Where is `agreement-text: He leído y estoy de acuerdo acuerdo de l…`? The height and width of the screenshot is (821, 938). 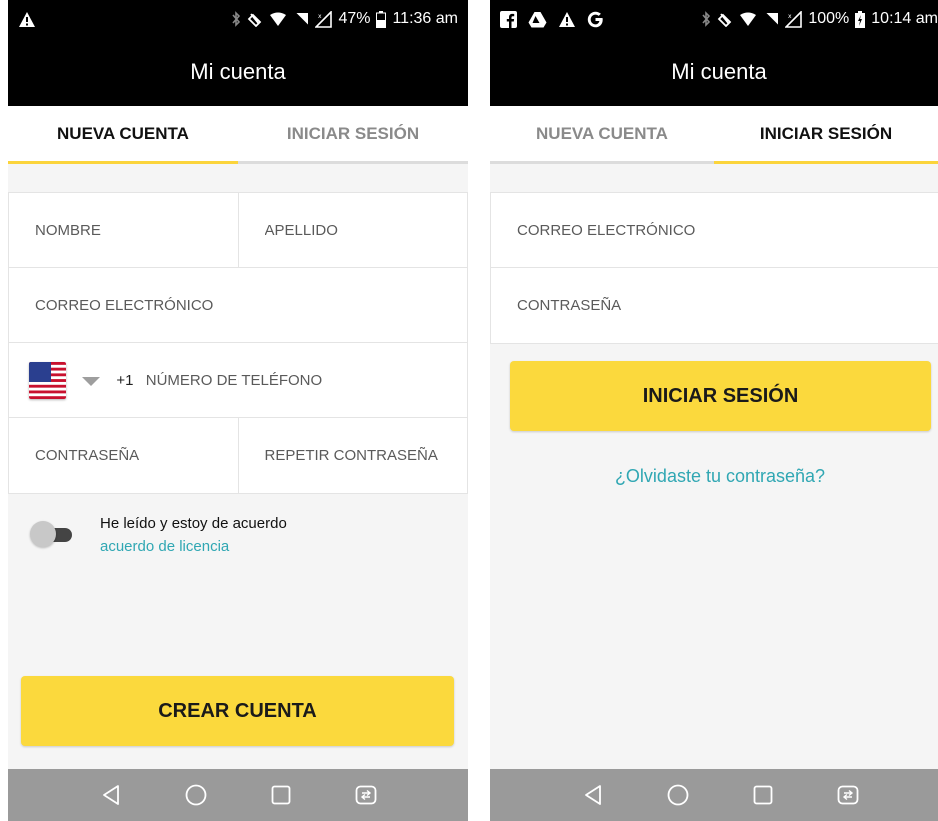 agreement-text: He leído y estoy de acuerdo acuerdo de l… is located at coordinates (193, 535).